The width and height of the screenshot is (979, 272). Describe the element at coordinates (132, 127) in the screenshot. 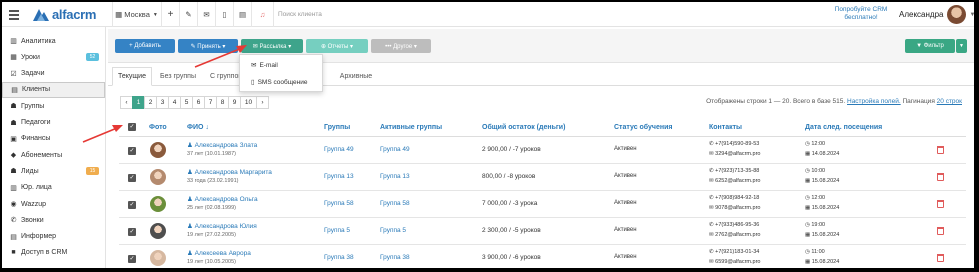

I see `select-all-checkbox: ✓` at that location.